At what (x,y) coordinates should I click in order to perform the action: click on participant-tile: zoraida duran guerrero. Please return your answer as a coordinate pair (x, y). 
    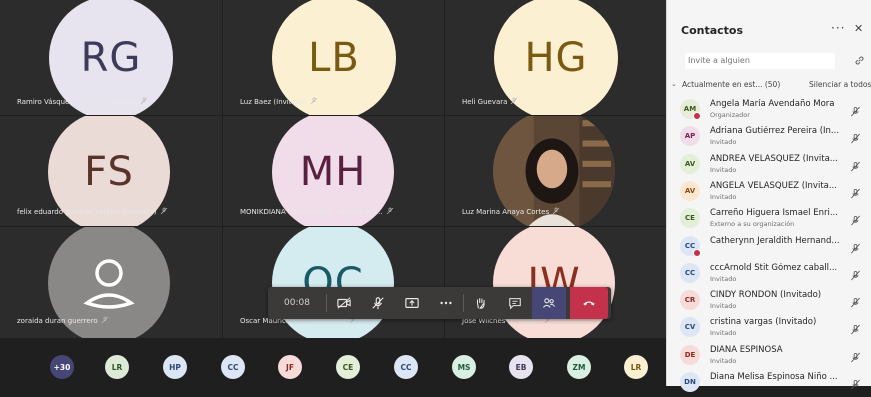
    Looking at the image, I should click on (111, 282).